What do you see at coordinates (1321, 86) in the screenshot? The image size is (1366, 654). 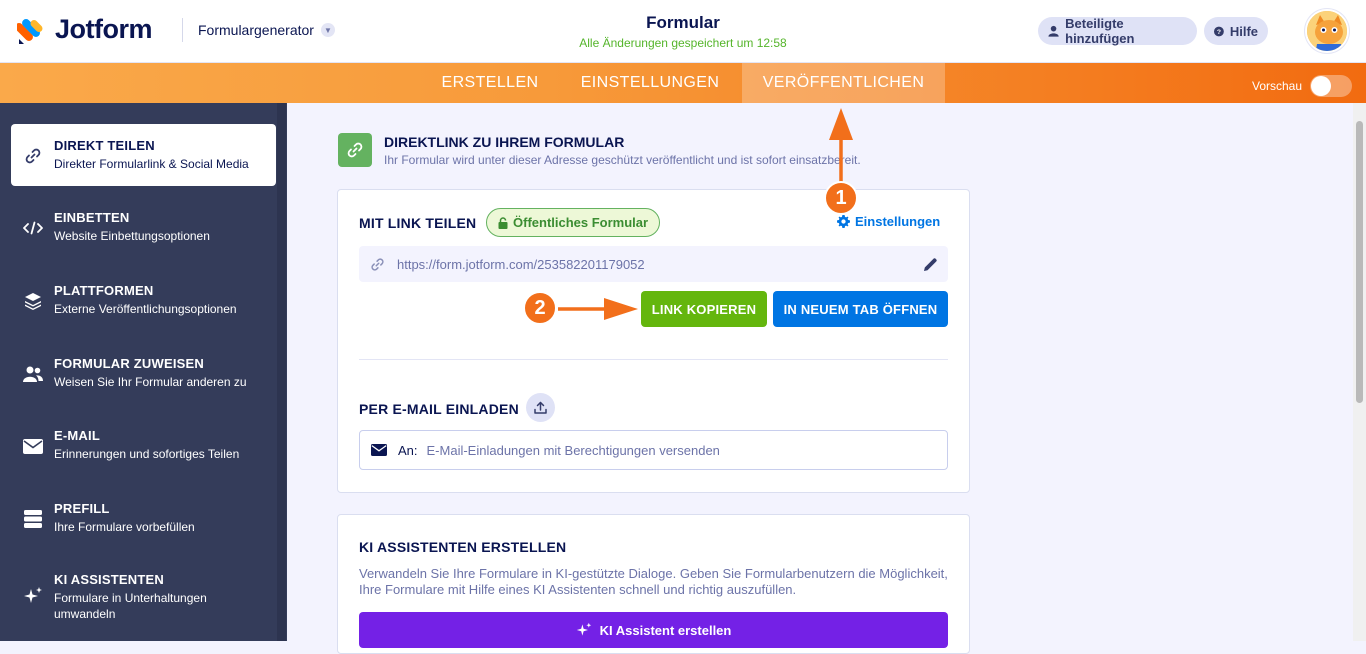 I see `toggle-knob` at bounding box center [1321, 86].